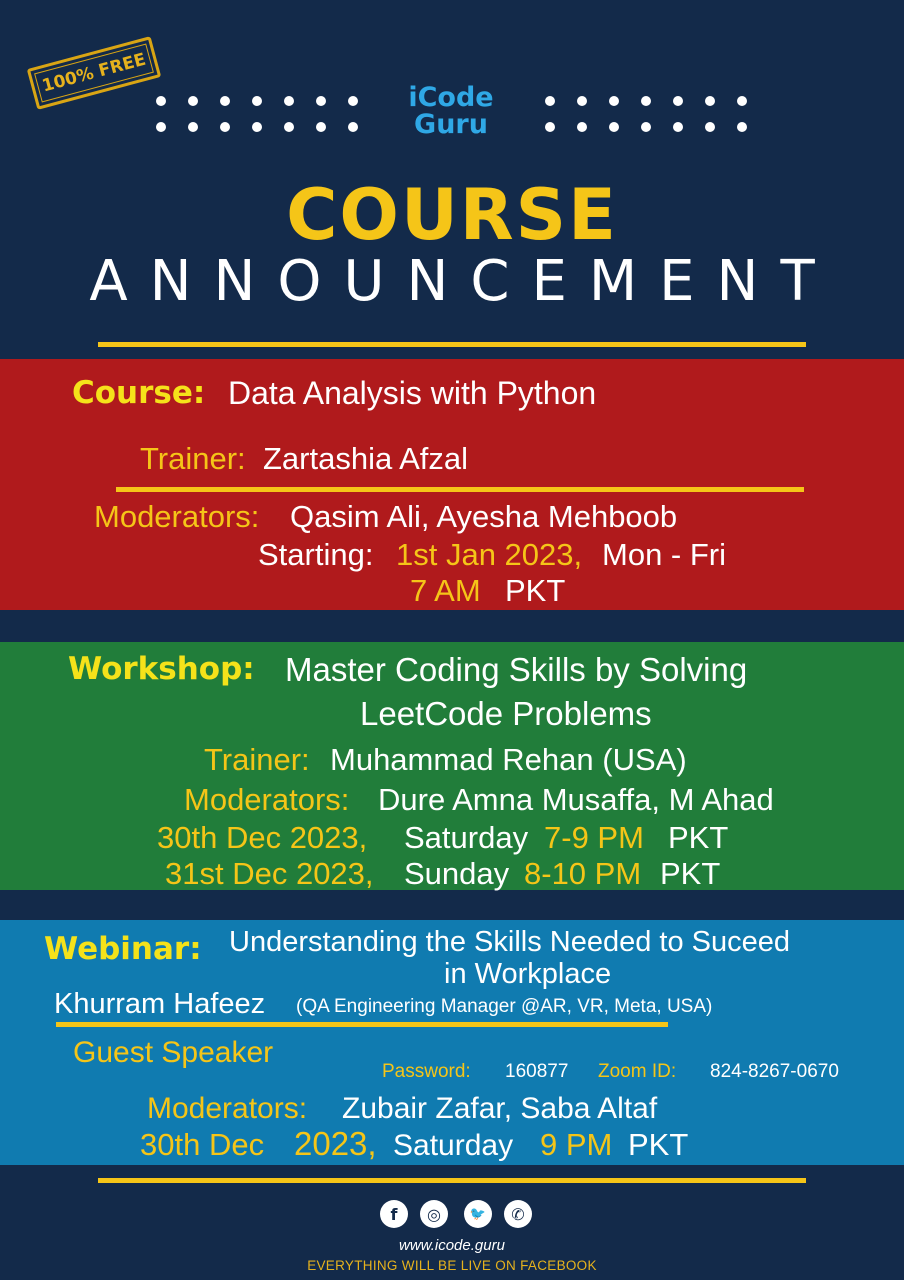 The height and width of the screenshot is (1280, 904). I want to click on webinar-time: 9 PM, so click(576, 1144).